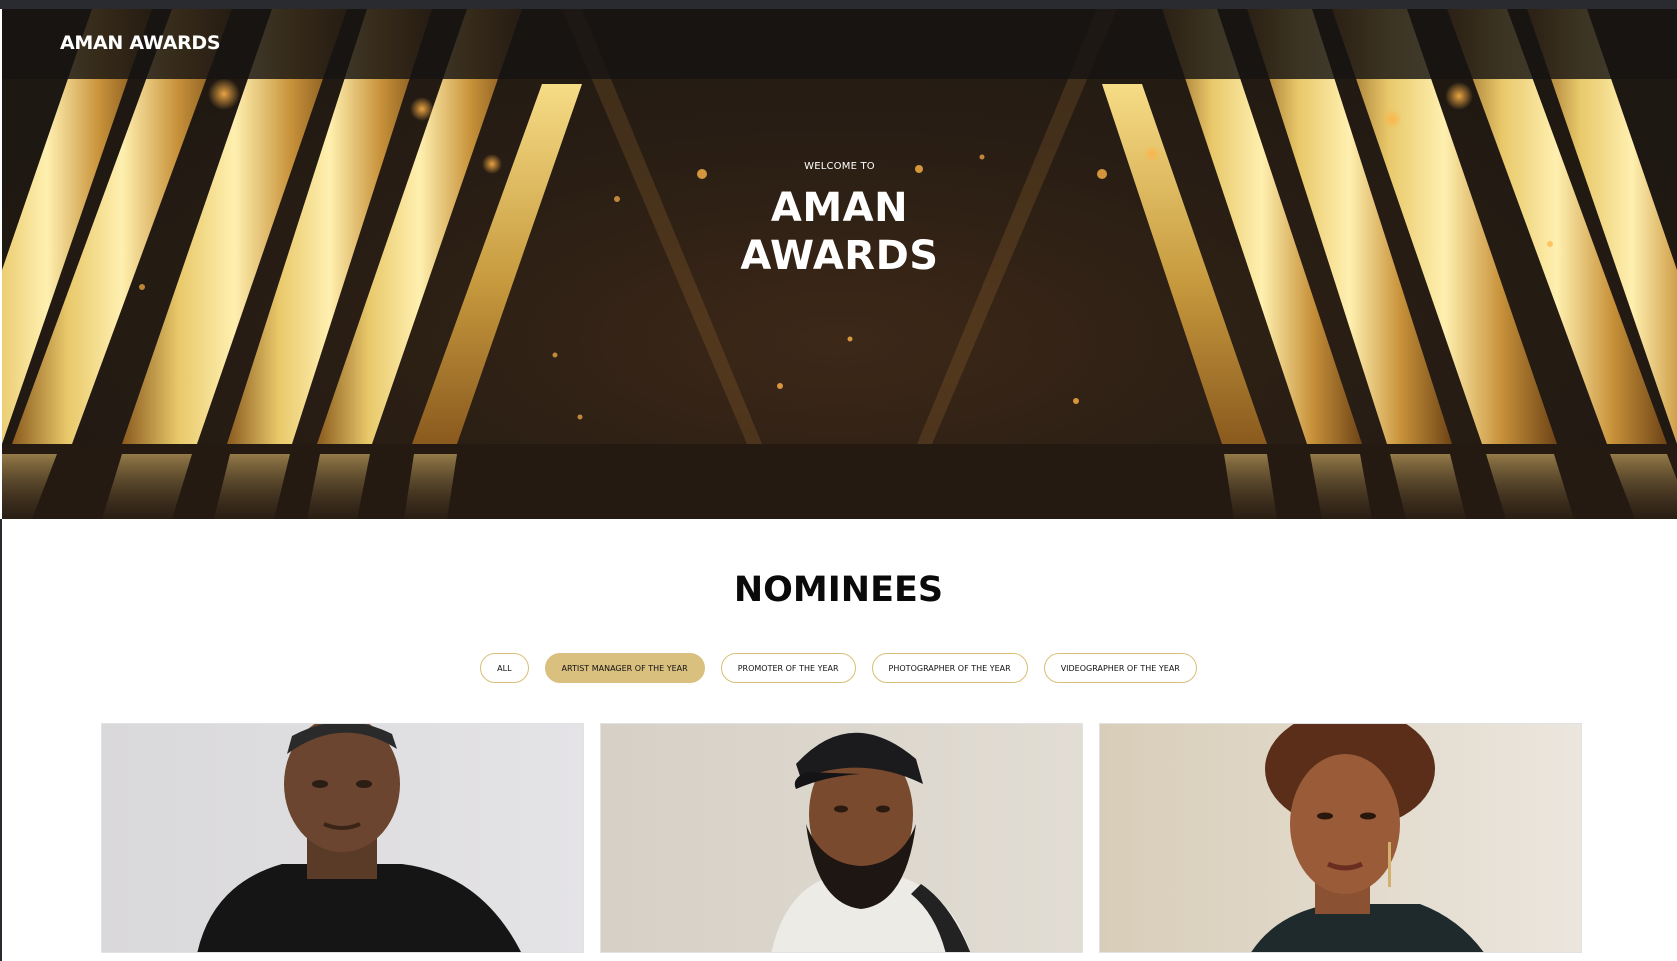 Image resolution: width=1677 pixels, height=961 pixels. What do you see at coordinates (839, 256) in the screenshot?
I see `hero-title-line2: AWARDS` at bounding box center [839, 256].